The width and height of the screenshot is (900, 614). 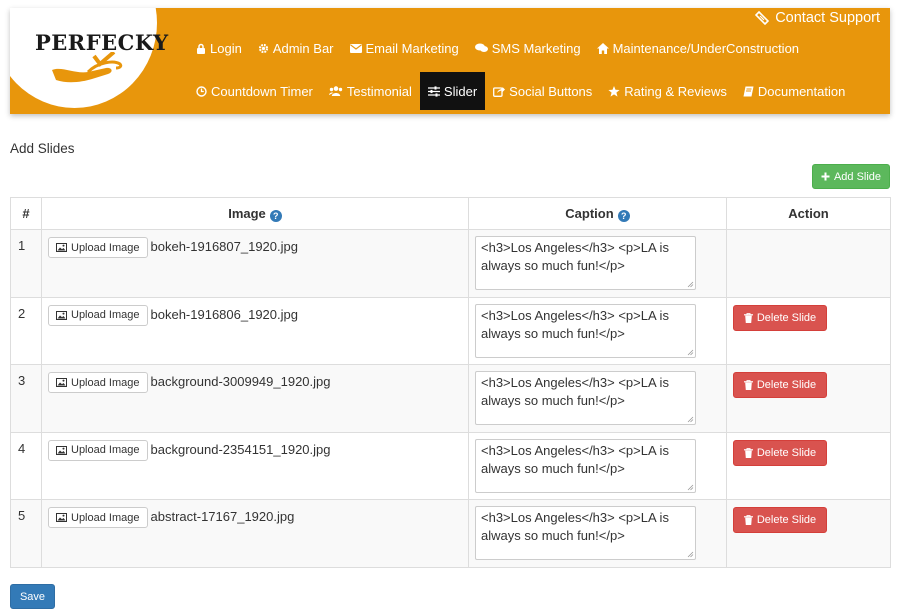 What do you see at coordinates (825, 176) in the screenshot?
I see `plus-icon` at bounding box center [825, 176].